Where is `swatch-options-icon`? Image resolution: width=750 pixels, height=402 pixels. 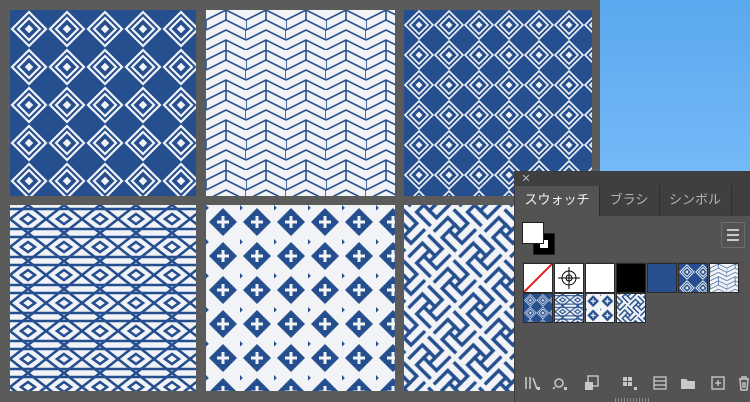 swatch-options-icon is located at coordinates (592, 383).